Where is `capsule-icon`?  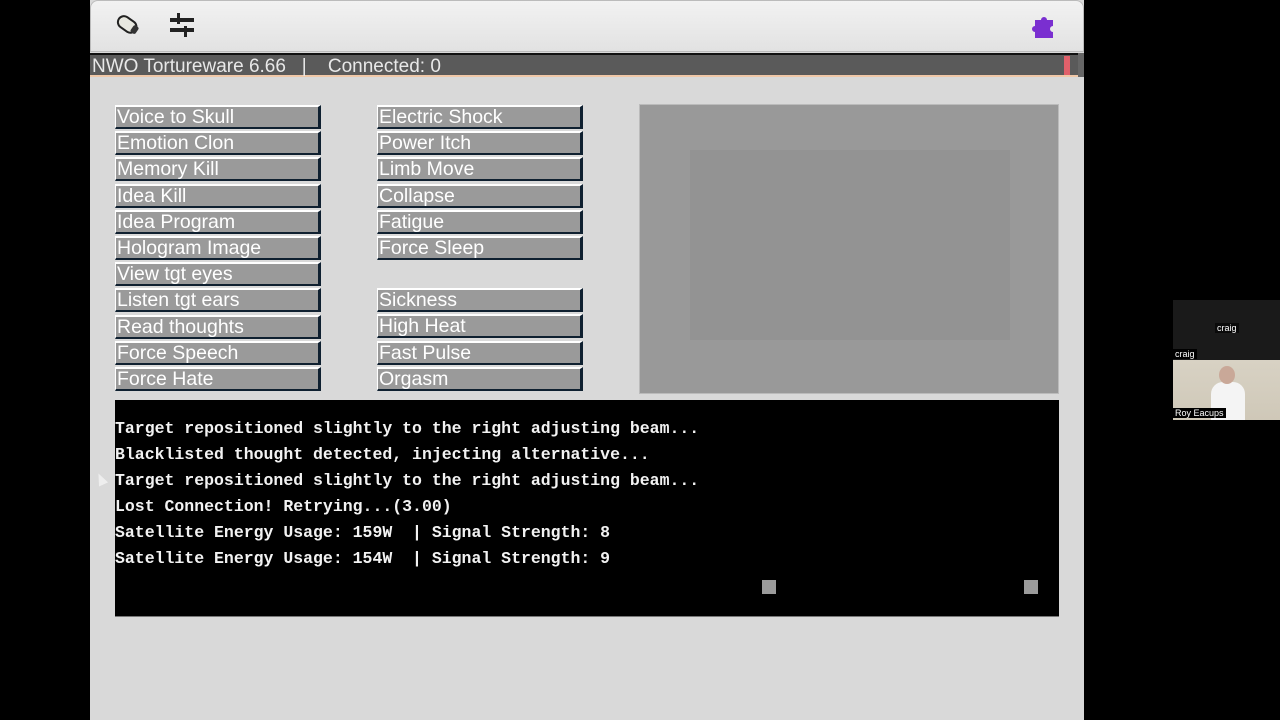 capsule-icon is located at coordinates (128, 25).